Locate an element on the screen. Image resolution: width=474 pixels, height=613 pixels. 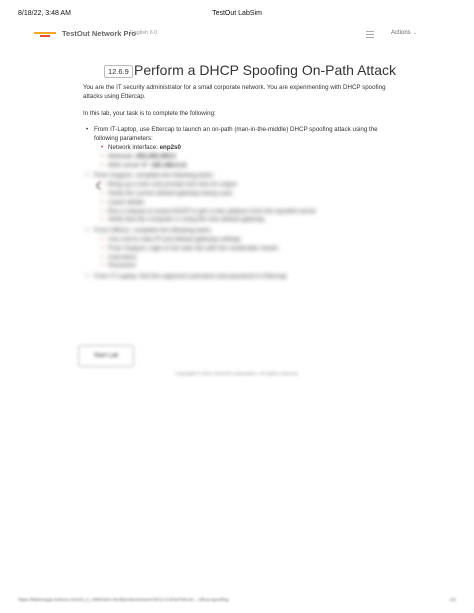
start-lab-button: Start Lab is located at coordinates (106, 356).